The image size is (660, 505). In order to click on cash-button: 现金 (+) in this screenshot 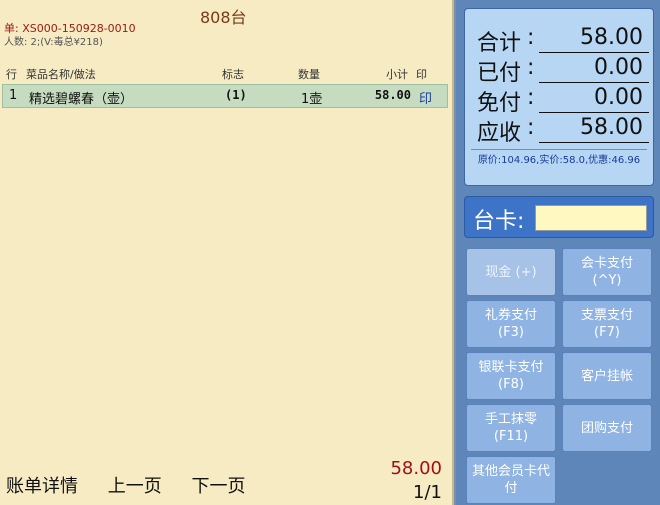, I will do `click(511, 272)`.